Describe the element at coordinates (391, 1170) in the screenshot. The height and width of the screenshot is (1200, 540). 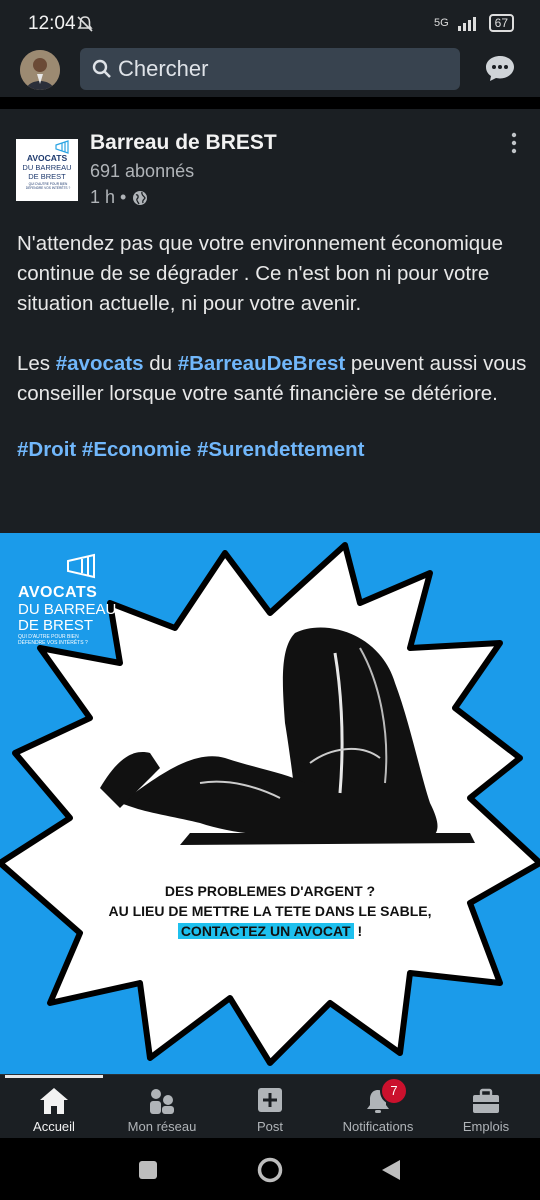
I see `back-button` at that location.